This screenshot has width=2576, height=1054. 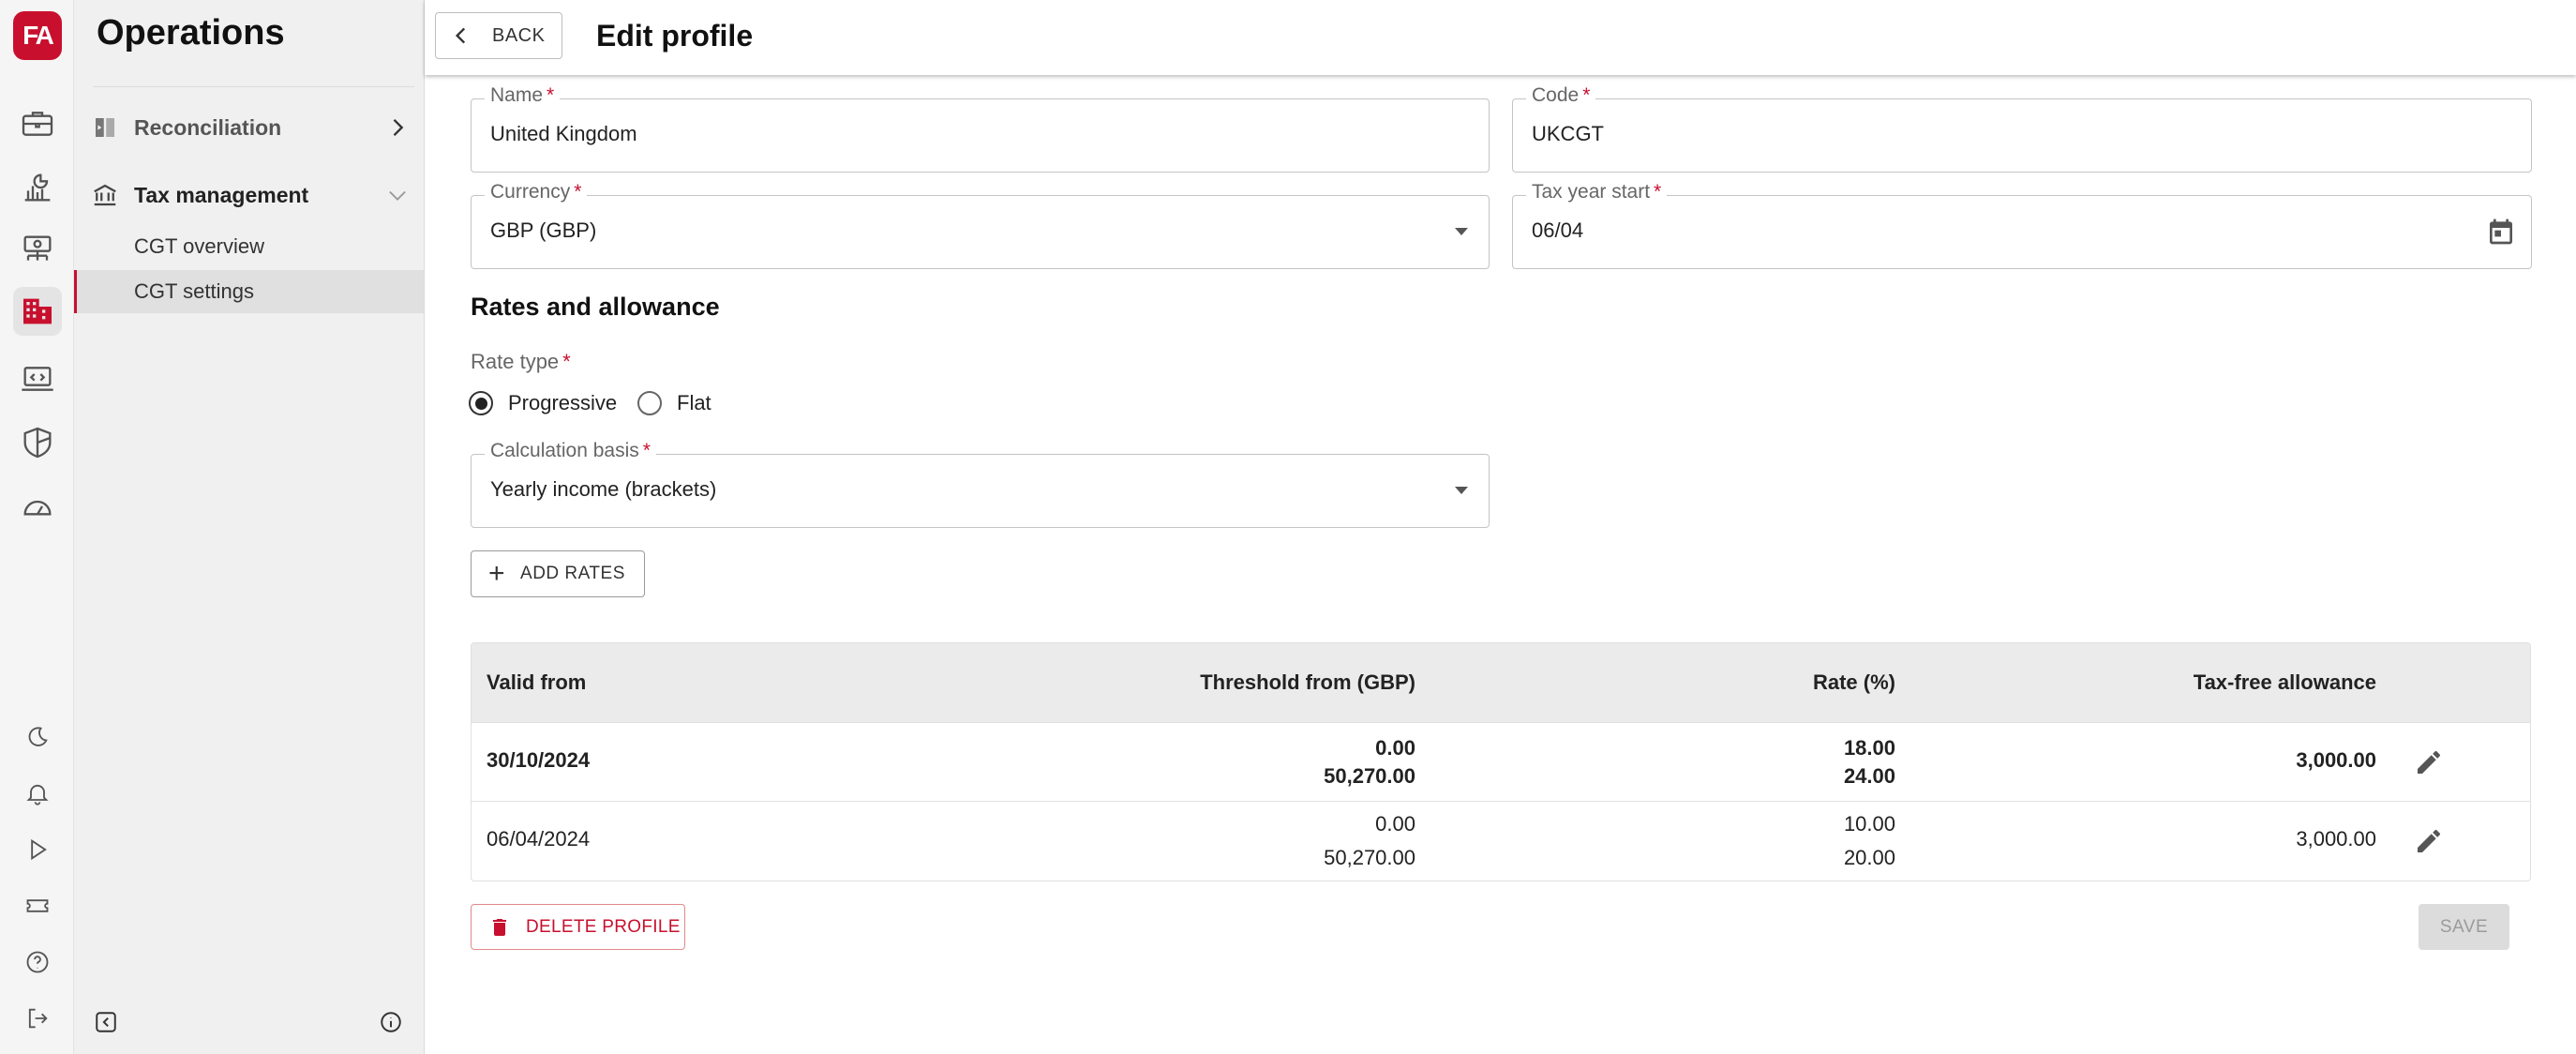 I want to click on tax-year-start-value: 06/04, so click(x=1558, y=230).